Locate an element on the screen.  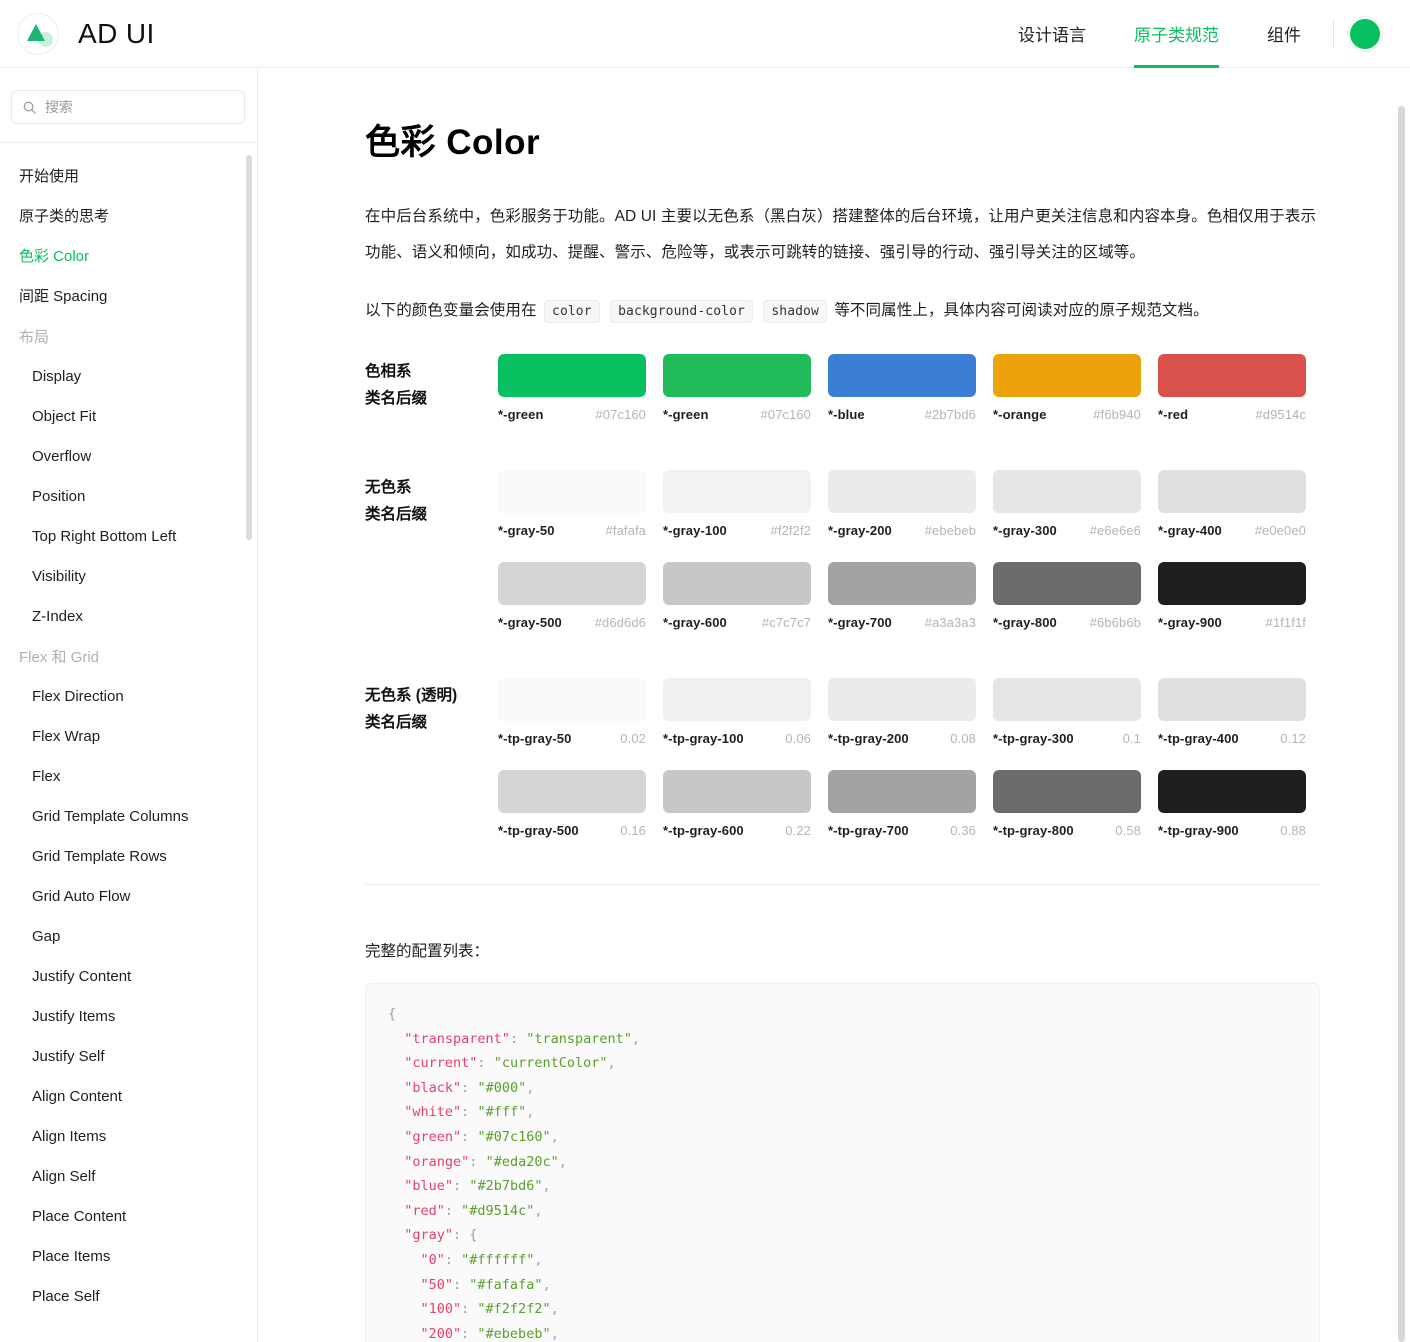
code-token-punc: , is located at coordinates (530, 1112).